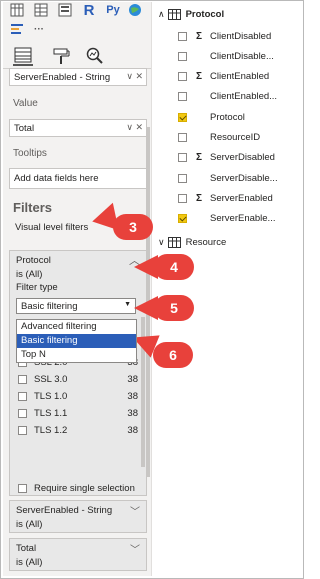  Describe the element at coordinates (30, 153) in the screenshot. I see `tooltips-well-label: Tooltips` at that location.